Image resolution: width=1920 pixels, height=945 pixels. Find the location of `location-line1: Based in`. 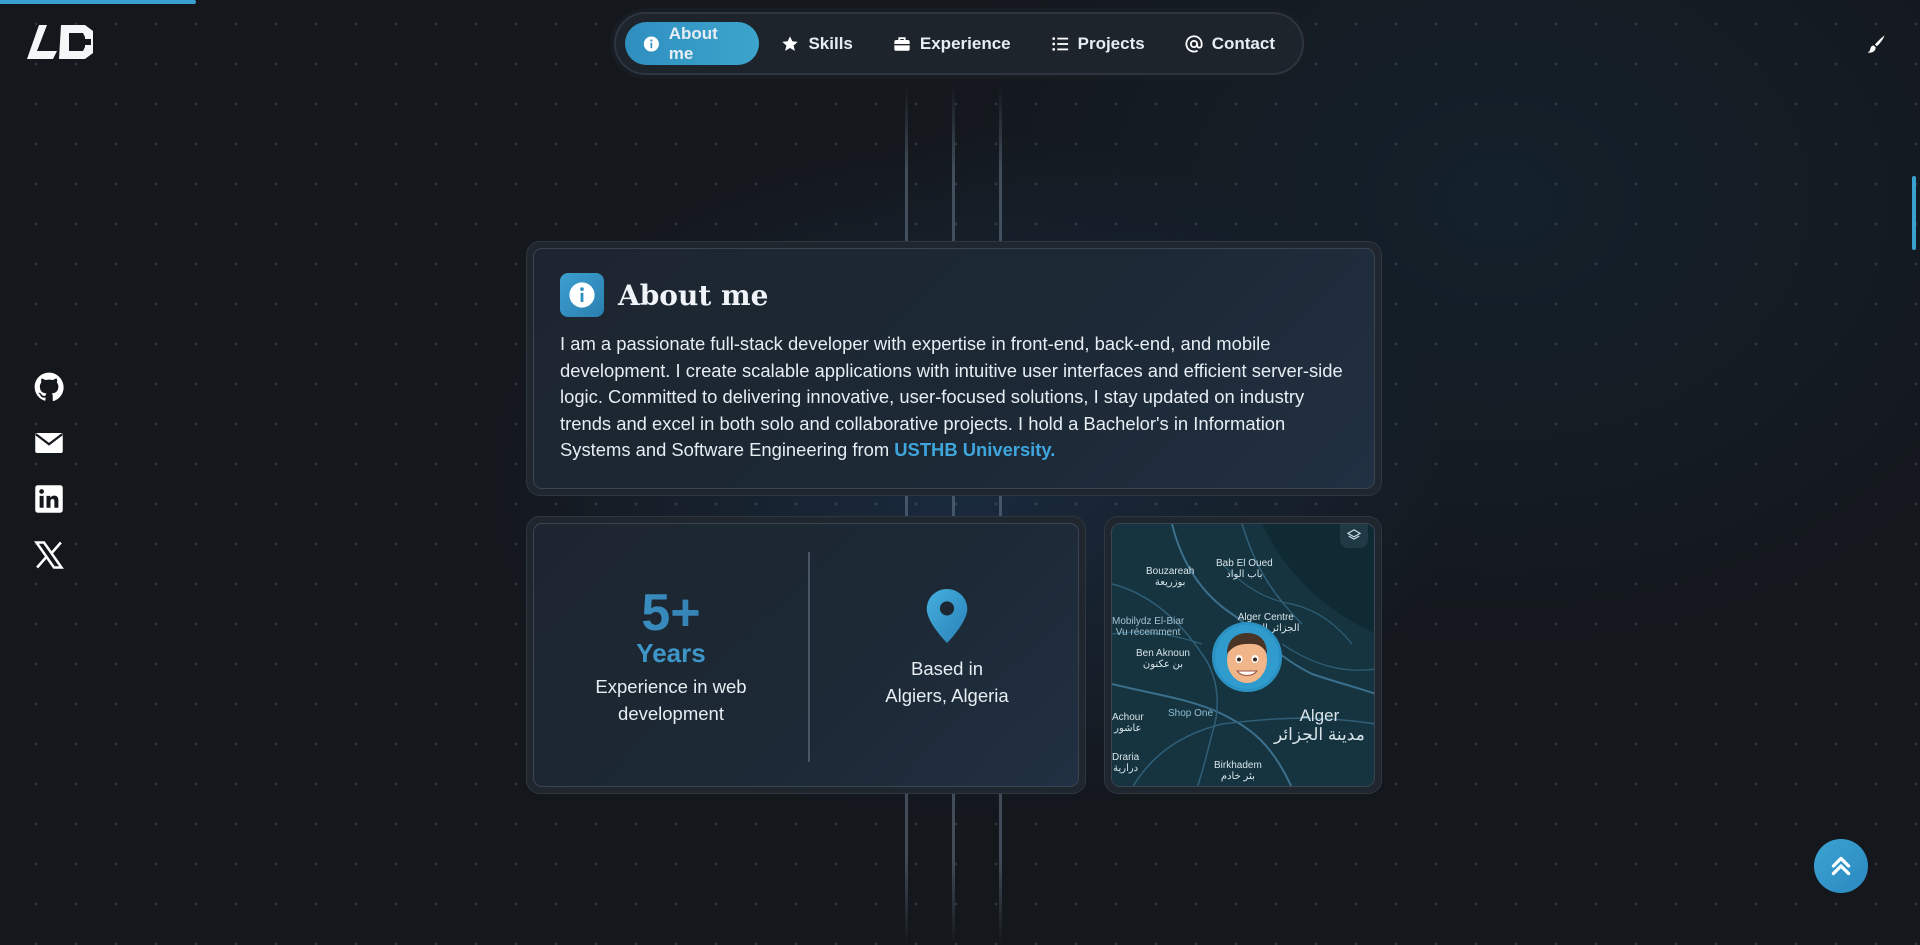

location-line1: Based in is located at coordinates (947, 668).